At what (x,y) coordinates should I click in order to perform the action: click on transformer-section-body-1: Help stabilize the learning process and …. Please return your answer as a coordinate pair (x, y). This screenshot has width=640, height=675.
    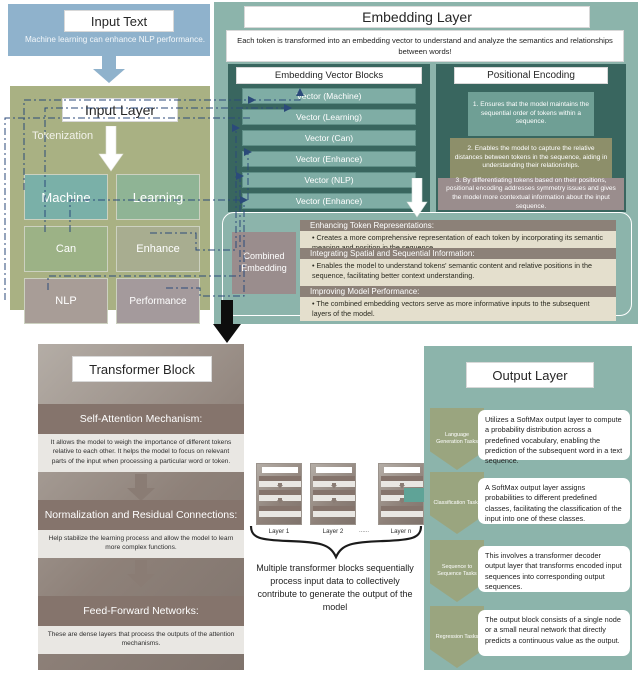
    Looking at the image, I should click on (141, 544).